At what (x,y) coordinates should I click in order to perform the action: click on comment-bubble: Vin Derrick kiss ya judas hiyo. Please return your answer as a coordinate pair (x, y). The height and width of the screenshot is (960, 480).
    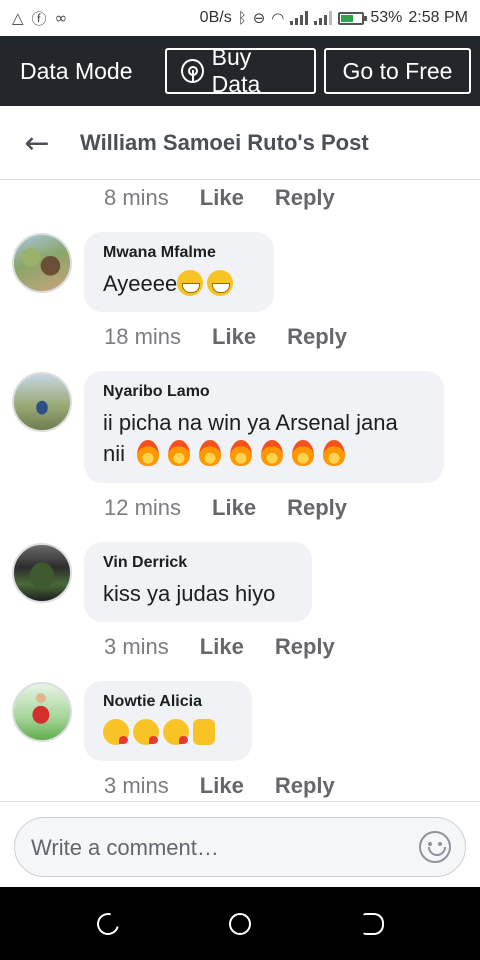
    Looking at the image, I should click on (198, 582).